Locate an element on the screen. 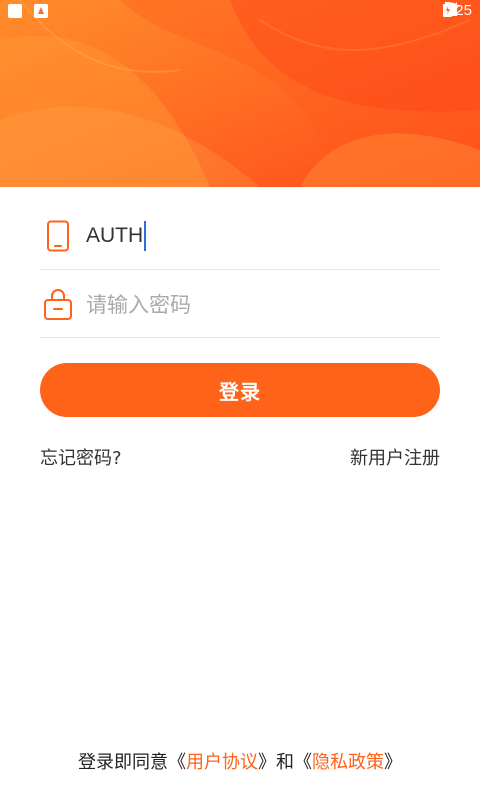 This screenshot has width=480, height=800. privacy-policy-link: 隐私政策 is located at coordinates (348, 762).